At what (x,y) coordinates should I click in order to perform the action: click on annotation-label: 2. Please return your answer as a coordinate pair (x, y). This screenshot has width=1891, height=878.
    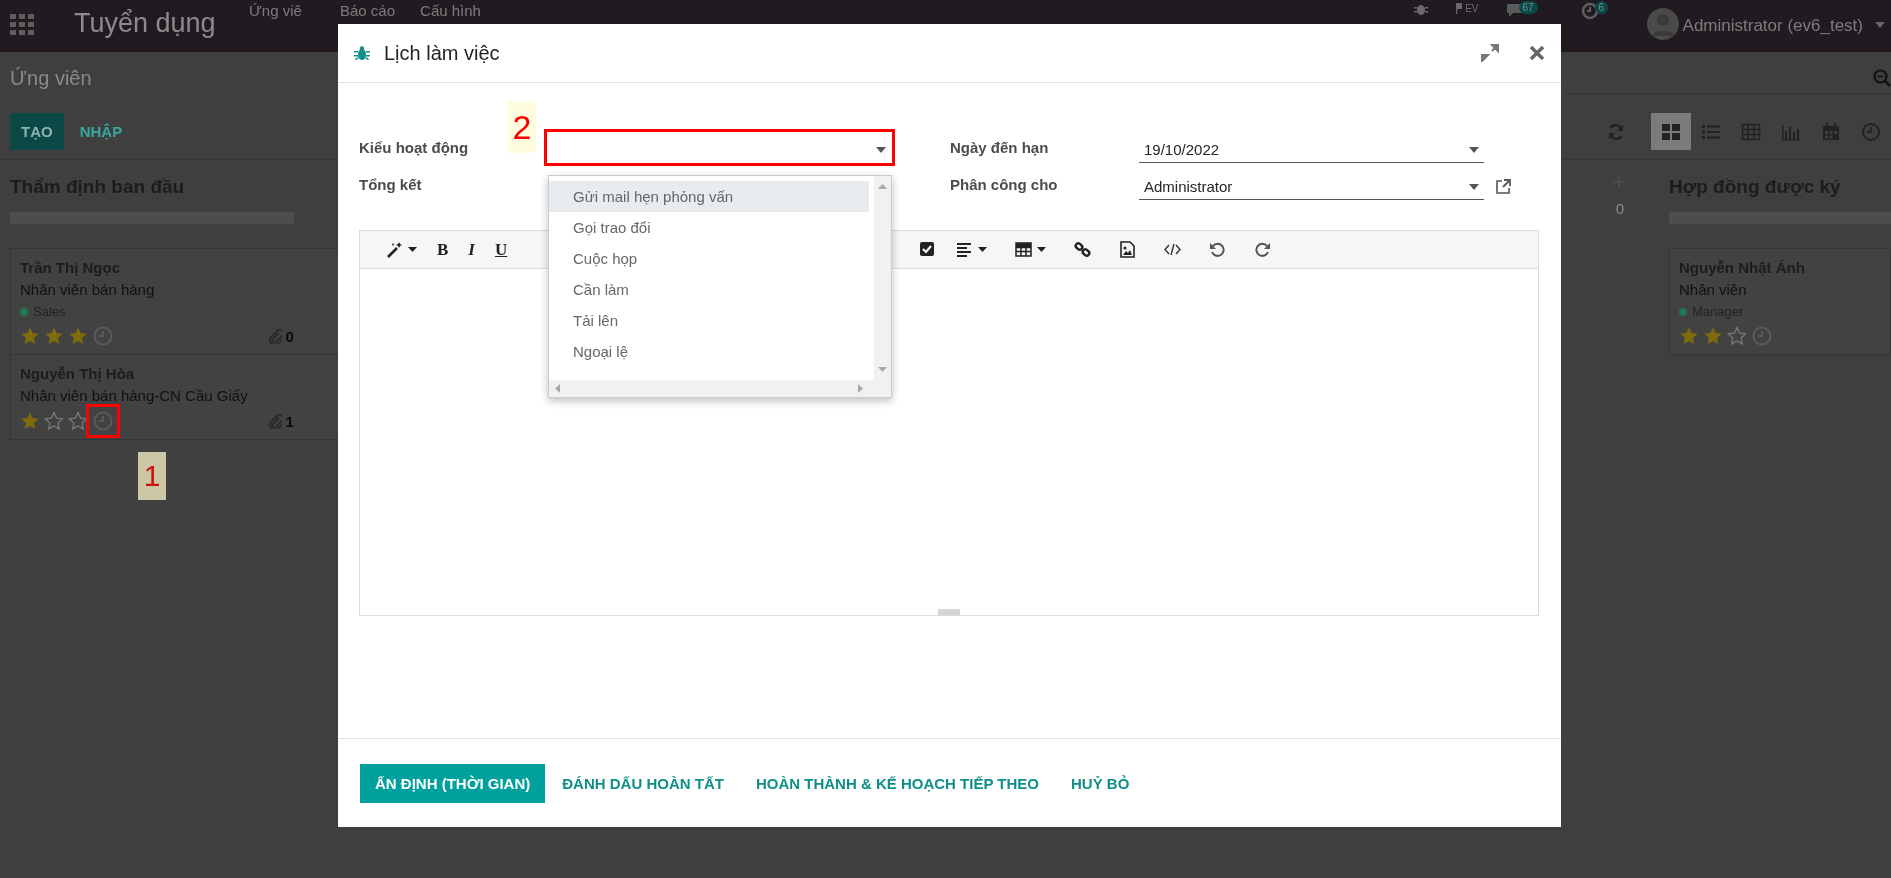
    Looking at the image, I should click on (522, 127).